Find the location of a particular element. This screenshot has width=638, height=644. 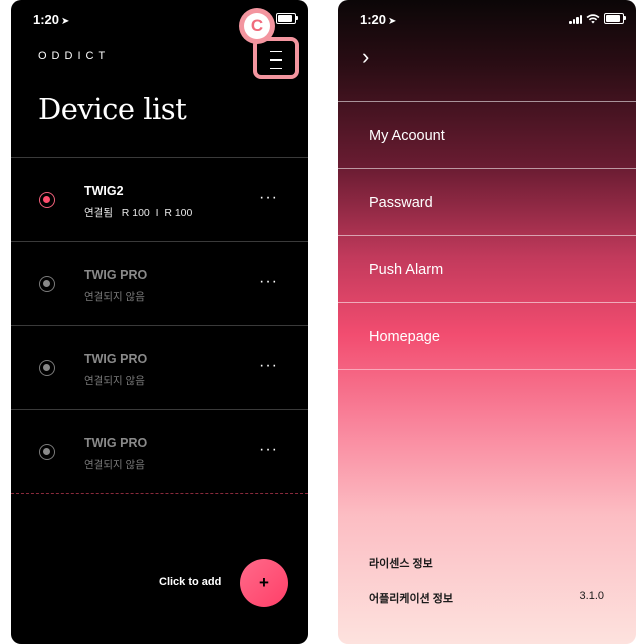

signal-icon is located at coordinates (575, 19).